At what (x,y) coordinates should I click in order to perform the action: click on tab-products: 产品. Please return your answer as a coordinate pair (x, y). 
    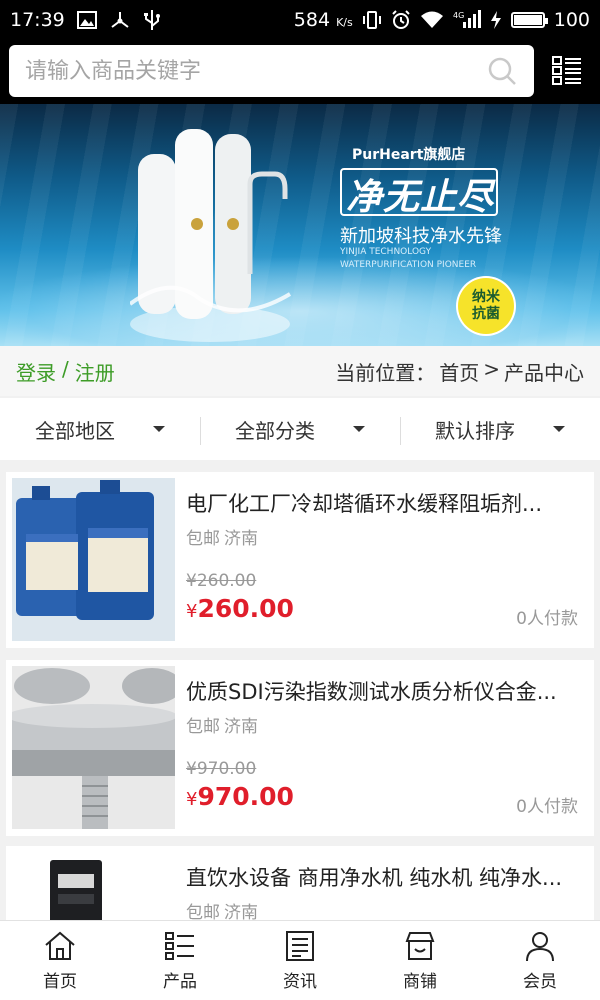
    Looking at the image, I should click on (180, 960).